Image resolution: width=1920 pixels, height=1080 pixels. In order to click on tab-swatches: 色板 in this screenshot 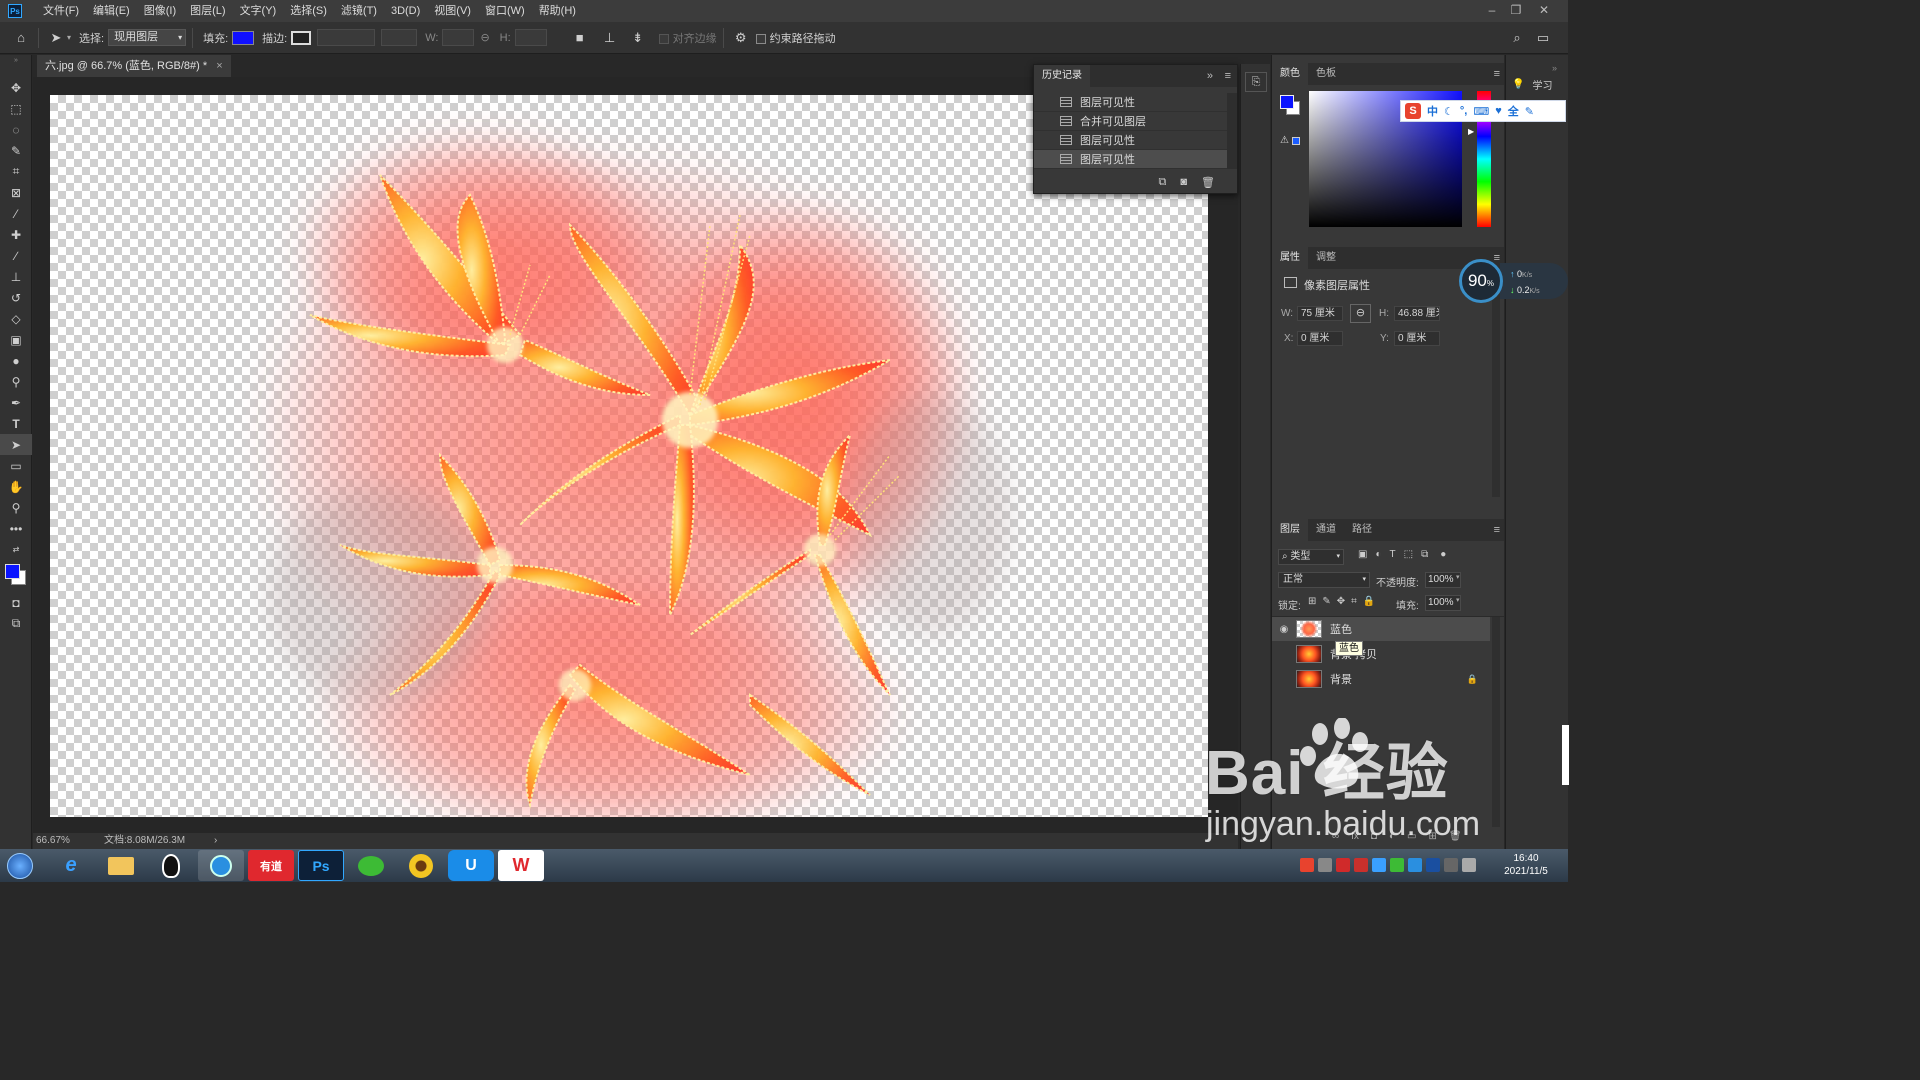, I will do `click(1326, 74)`.